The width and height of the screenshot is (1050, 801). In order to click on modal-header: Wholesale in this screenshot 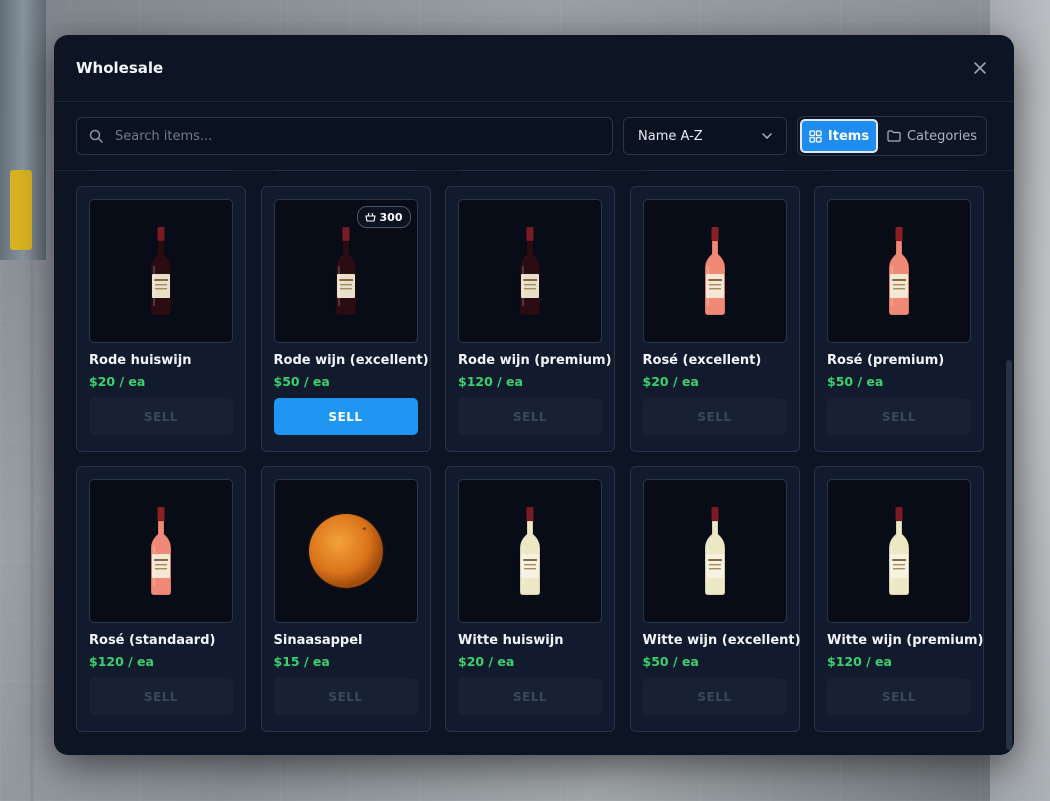, I will do `click(534, 68)`.